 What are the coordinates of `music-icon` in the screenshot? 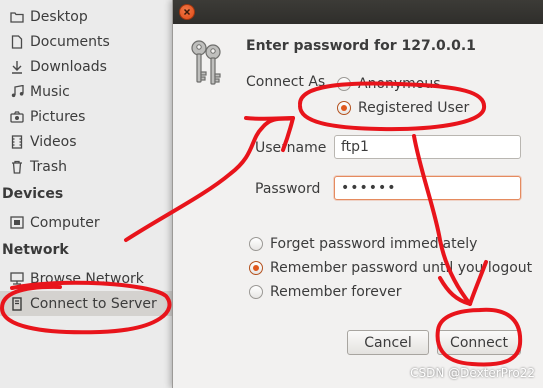 It's located at (17, 92).